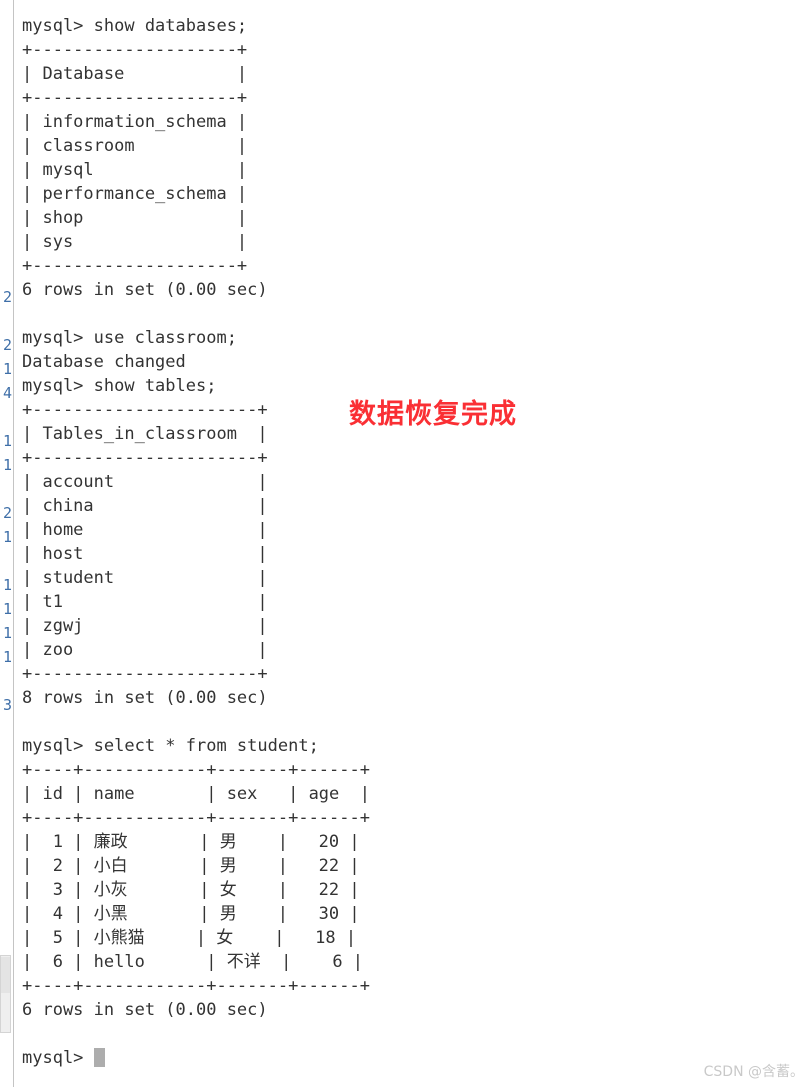  I want to click on terminal-line: | information_schema |, so click(135, 122).